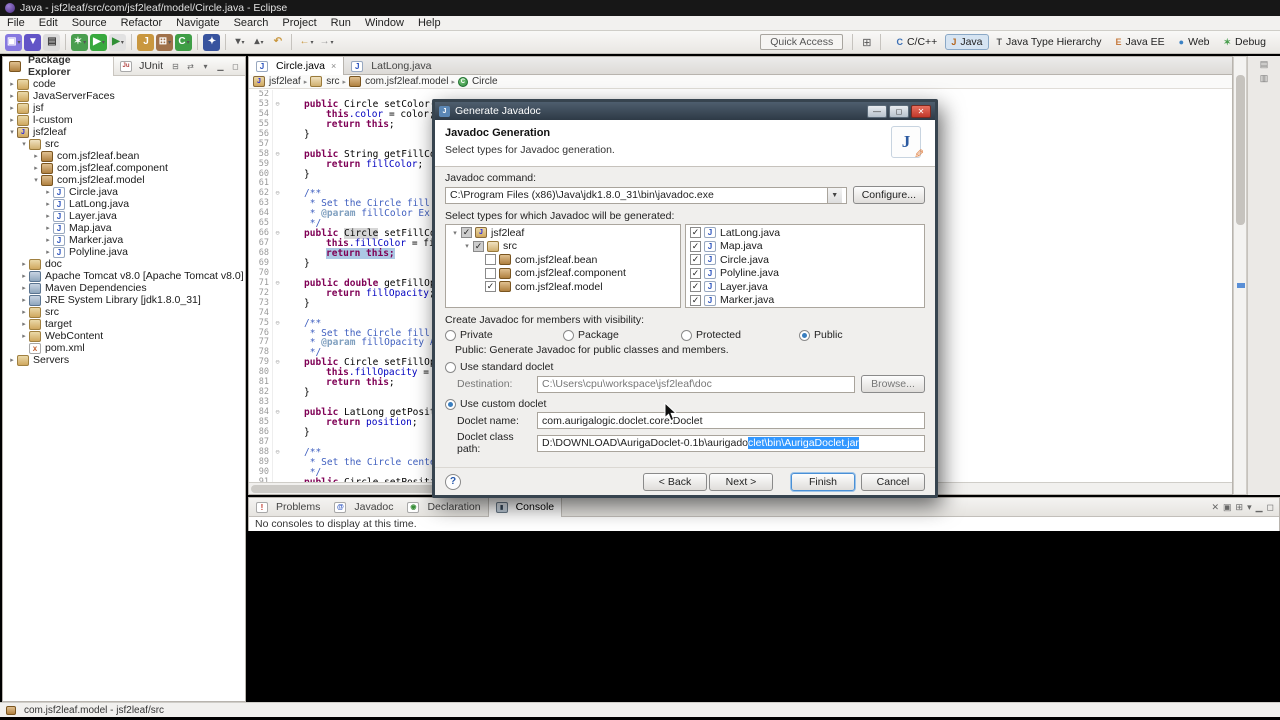  What do you see at coordinates (675, 481) in the screenshot?
I see `back-button: < Back` at bounding box center [675, 481].